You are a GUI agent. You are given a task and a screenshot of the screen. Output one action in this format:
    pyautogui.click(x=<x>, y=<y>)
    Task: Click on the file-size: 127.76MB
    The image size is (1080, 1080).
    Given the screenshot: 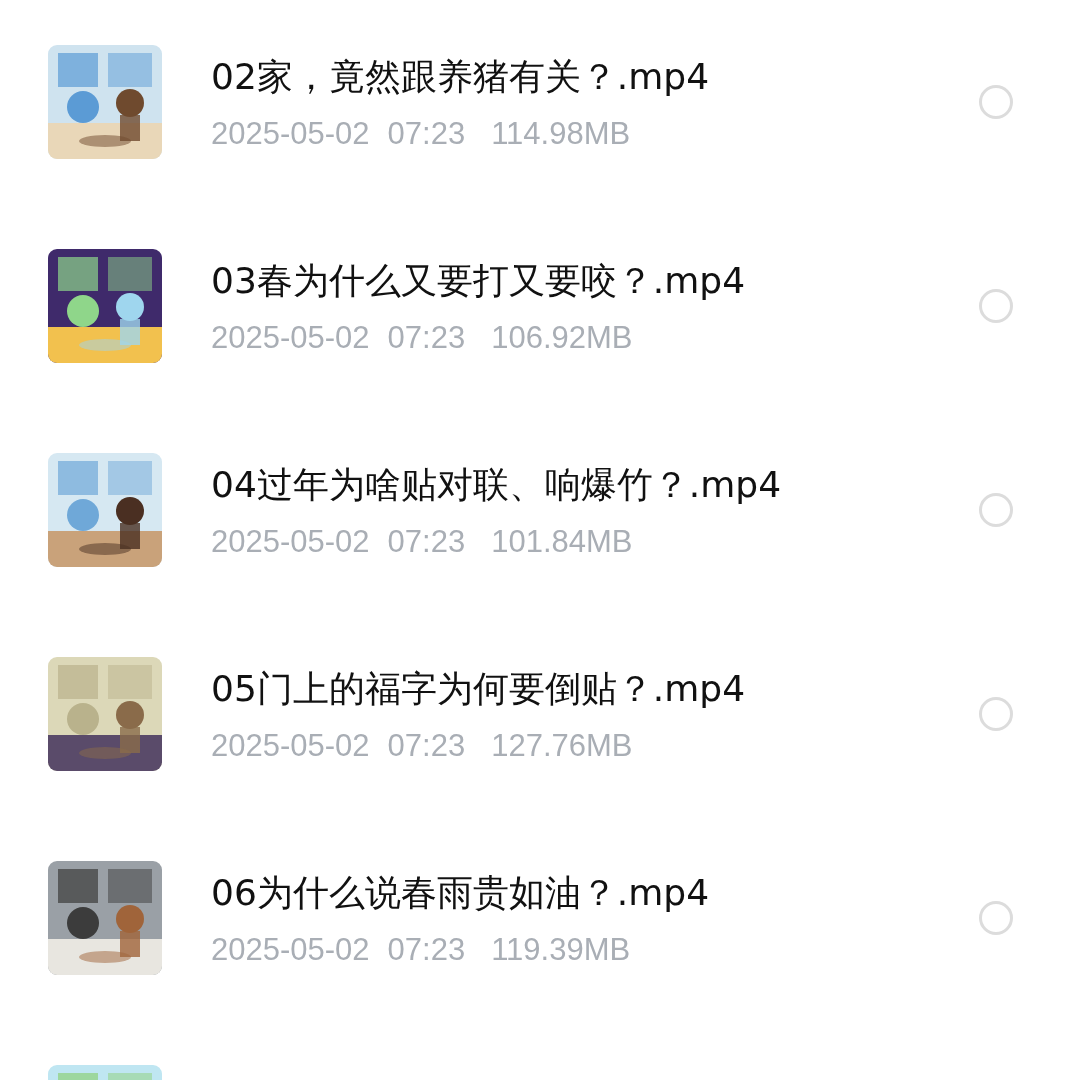 What is the action you would take?
    pyautogui.click(x=562, y=745)
    